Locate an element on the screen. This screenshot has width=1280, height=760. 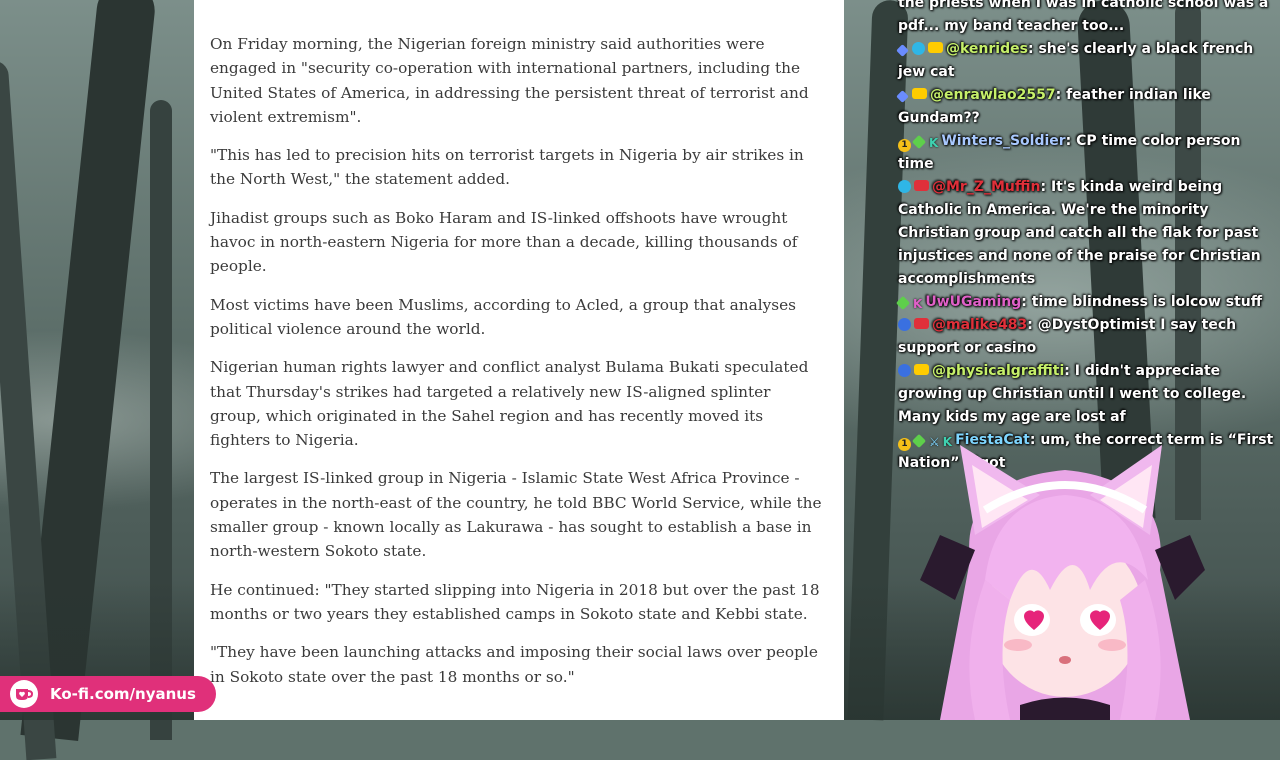
kofi-cup-icon is located at coordinates (24, 694).